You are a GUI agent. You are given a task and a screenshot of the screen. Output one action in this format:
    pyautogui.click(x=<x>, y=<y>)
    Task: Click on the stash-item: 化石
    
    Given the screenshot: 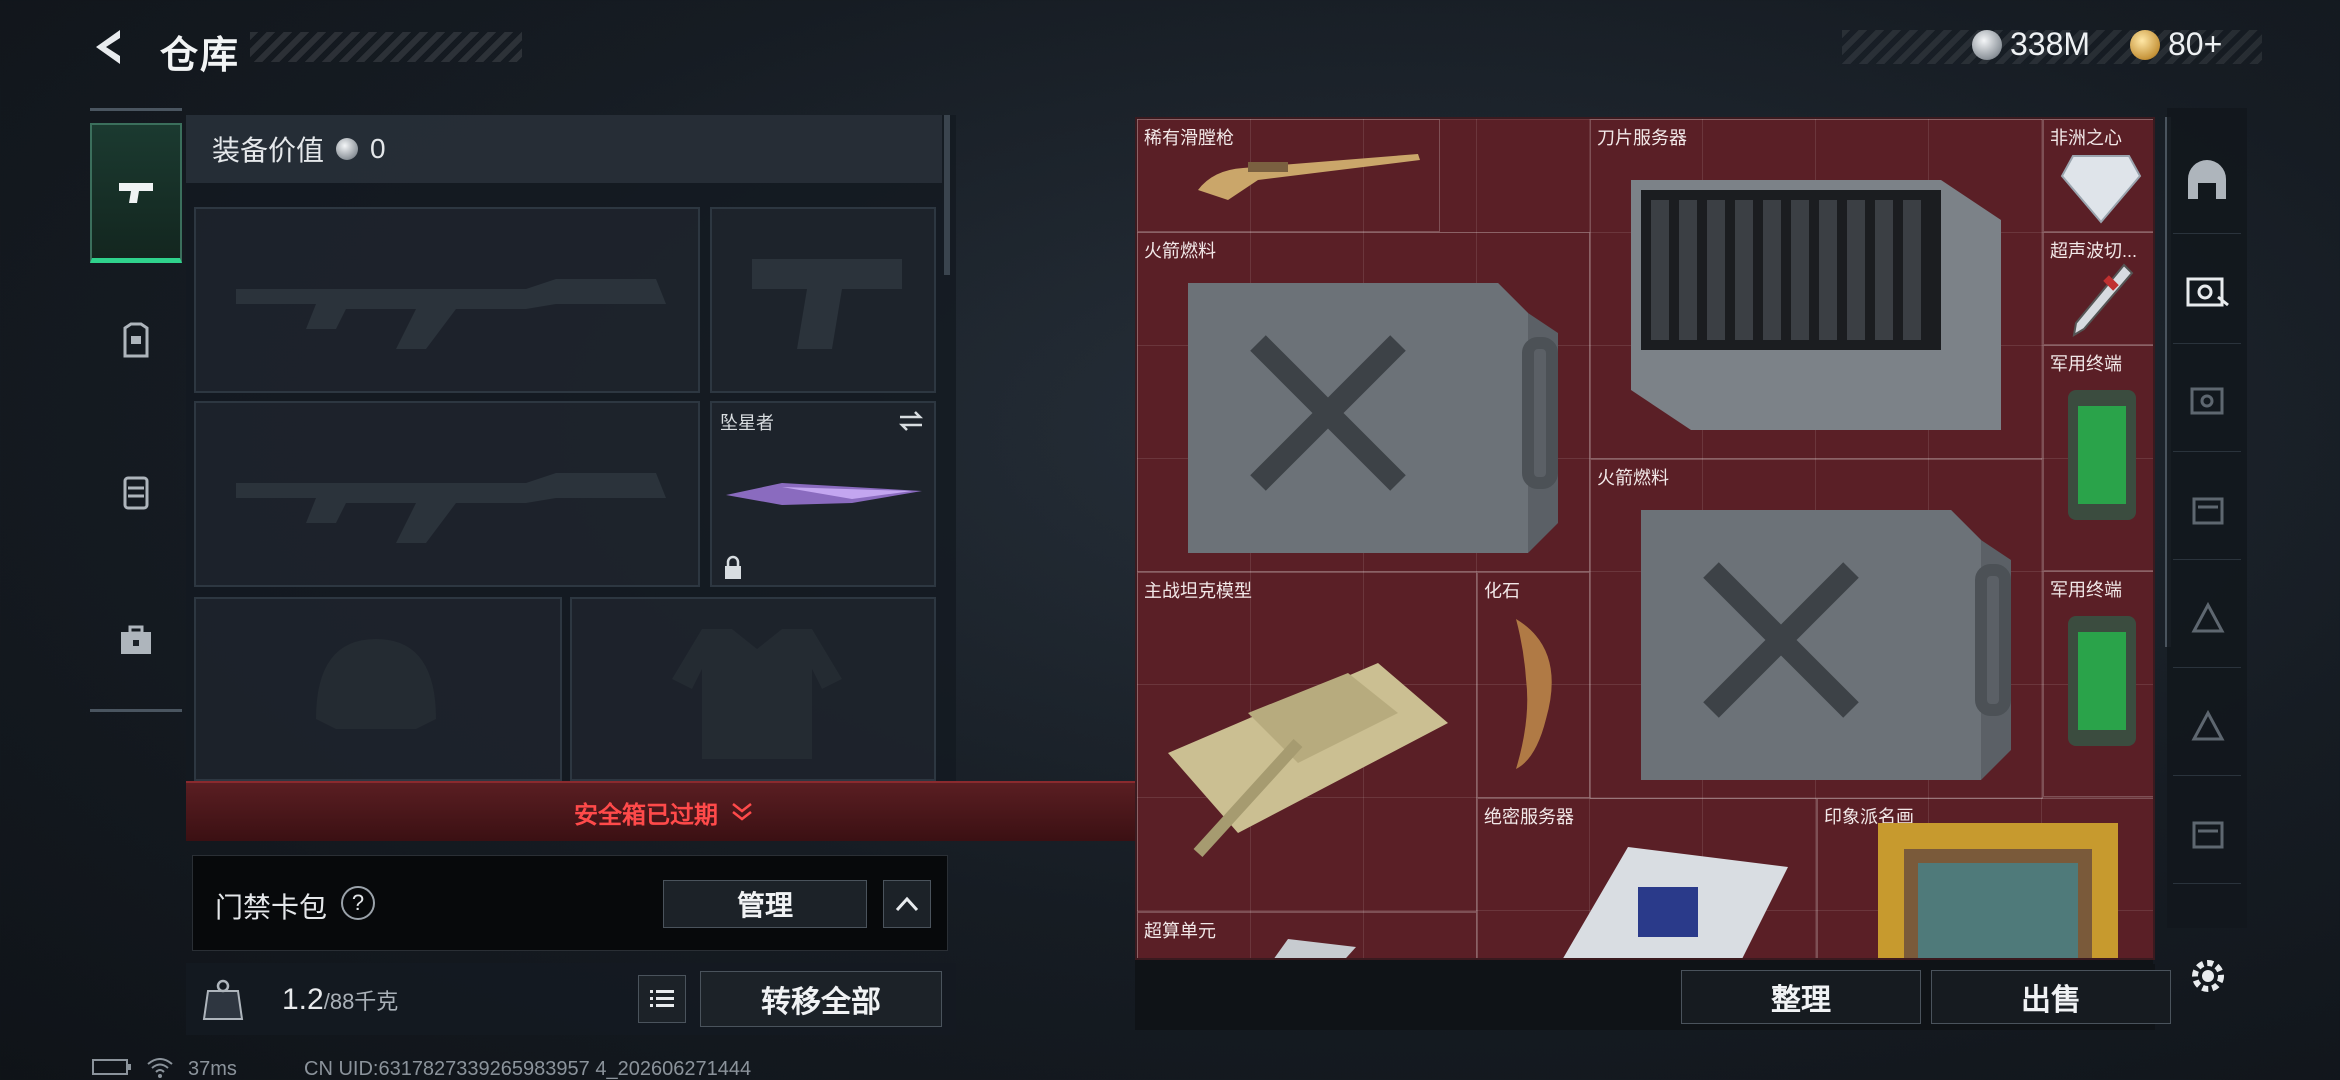 What is the action you would take?
    pyautogui.click(x=1533, y=685)
    